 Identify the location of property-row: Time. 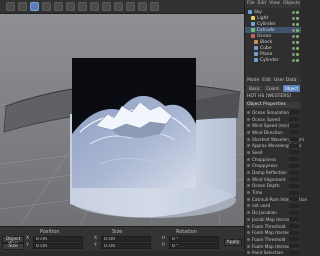
(273, 192).